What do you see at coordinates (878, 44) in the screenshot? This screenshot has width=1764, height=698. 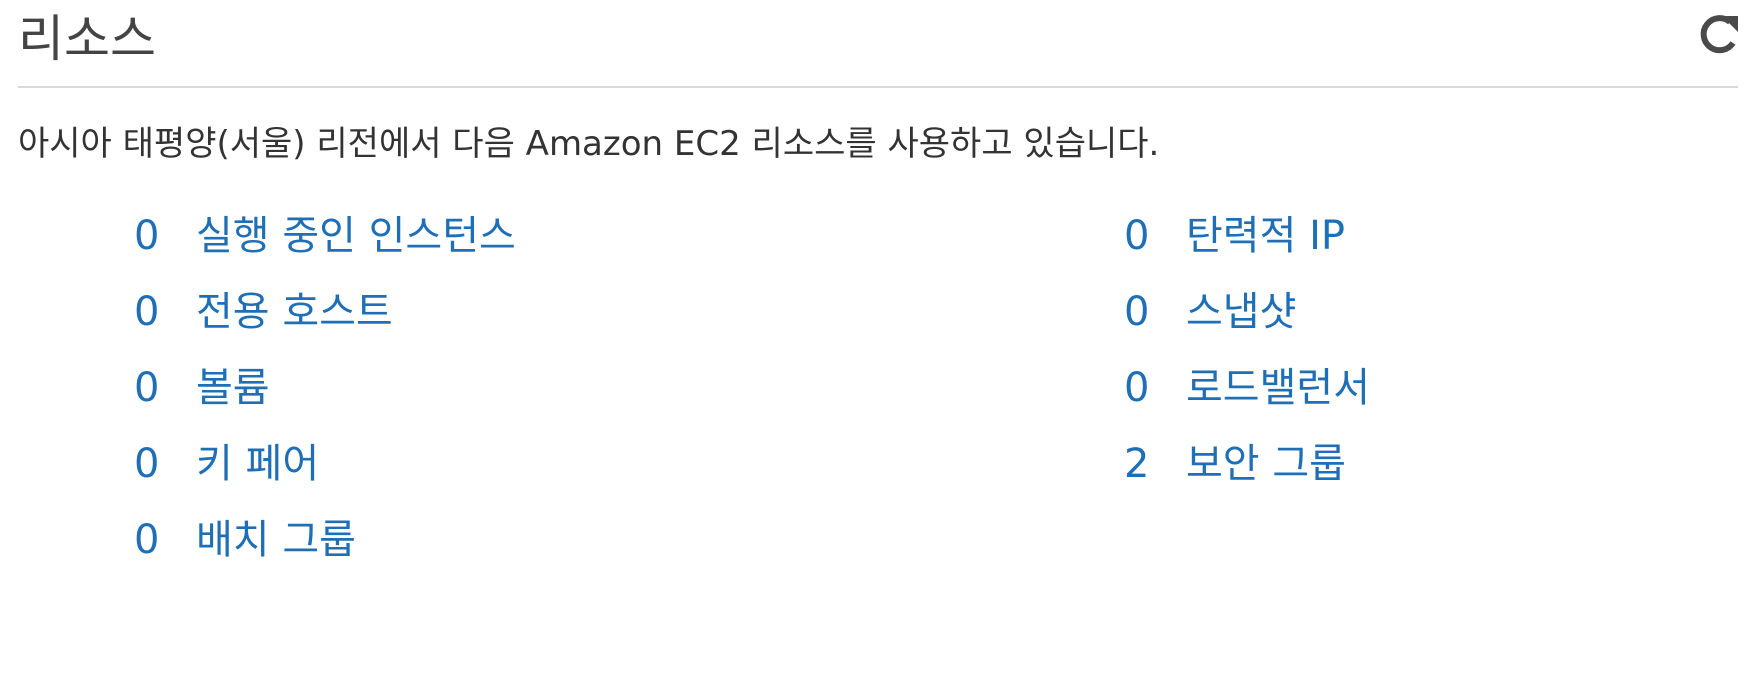 I see `panel-header: 리소스` at bounding box center [878, 44].